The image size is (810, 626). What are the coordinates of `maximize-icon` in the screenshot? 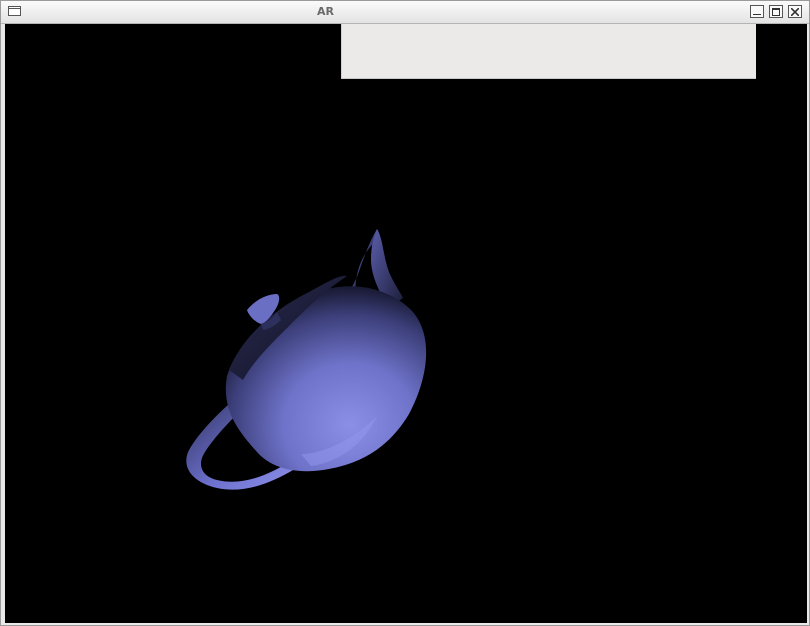 It's located at (776, 11).